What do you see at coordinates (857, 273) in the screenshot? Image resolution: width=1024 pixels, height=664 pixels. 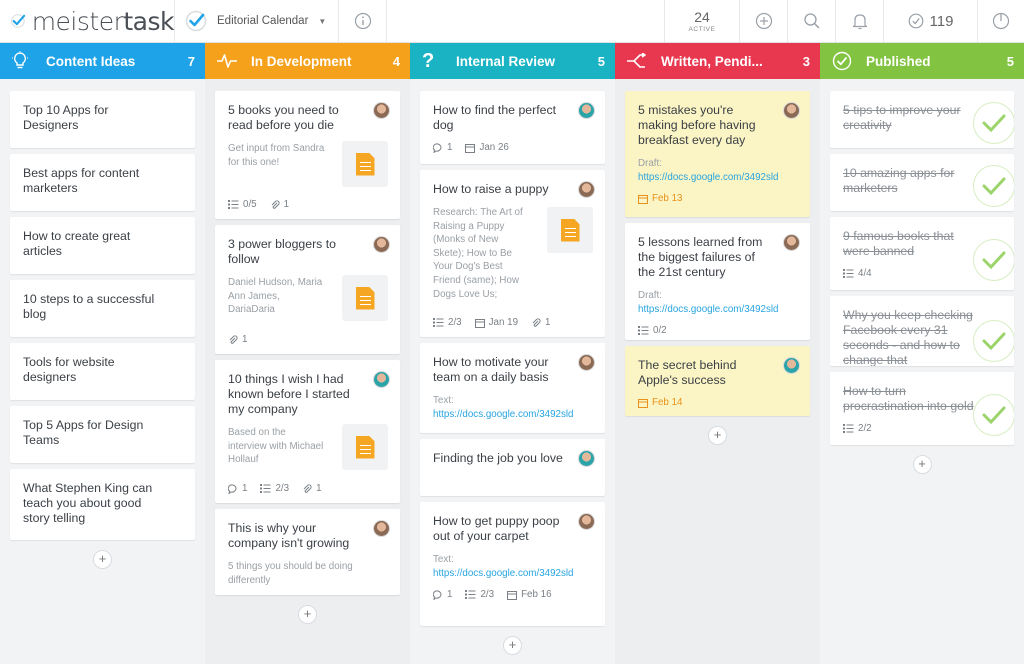 I see `checklist-indicator: 4/4` at bounding box center [857, 273].